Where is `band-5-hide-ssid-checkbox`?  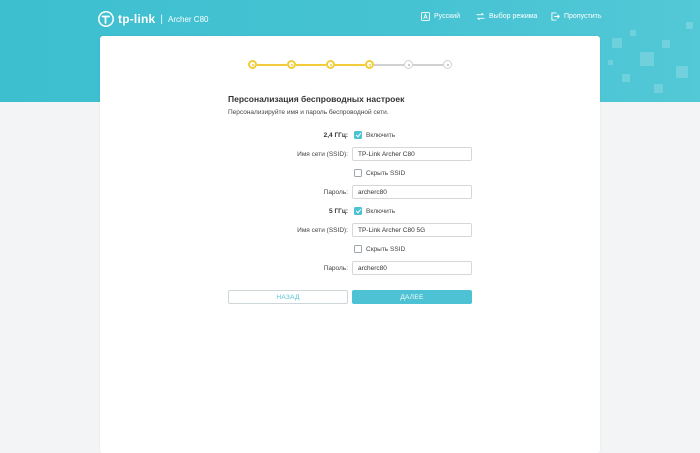
band-5-hide-ssid-checkbox is located at coordinates (358, 249).